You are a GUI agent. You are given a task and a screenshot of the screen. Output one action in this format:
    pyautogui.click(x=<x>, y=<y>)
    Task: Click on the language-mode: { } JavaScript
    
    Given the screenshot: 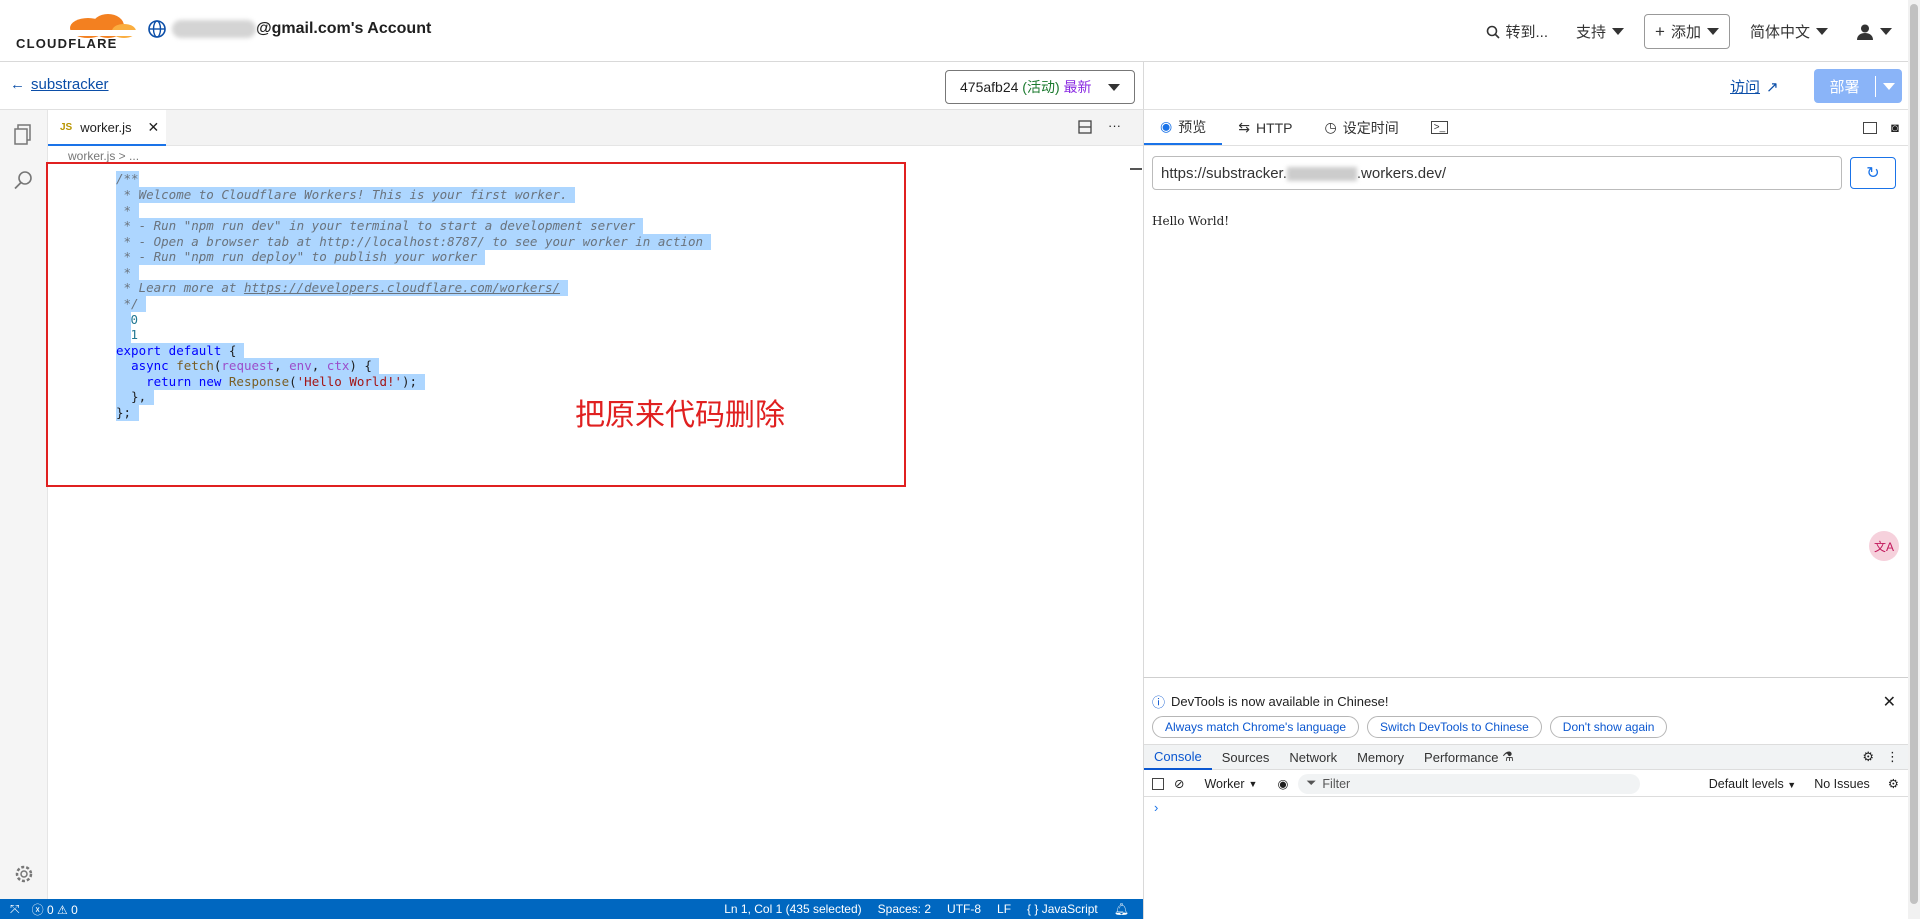 What is the action you would take?
    pyautogui.click(x=1062, y=909)
    